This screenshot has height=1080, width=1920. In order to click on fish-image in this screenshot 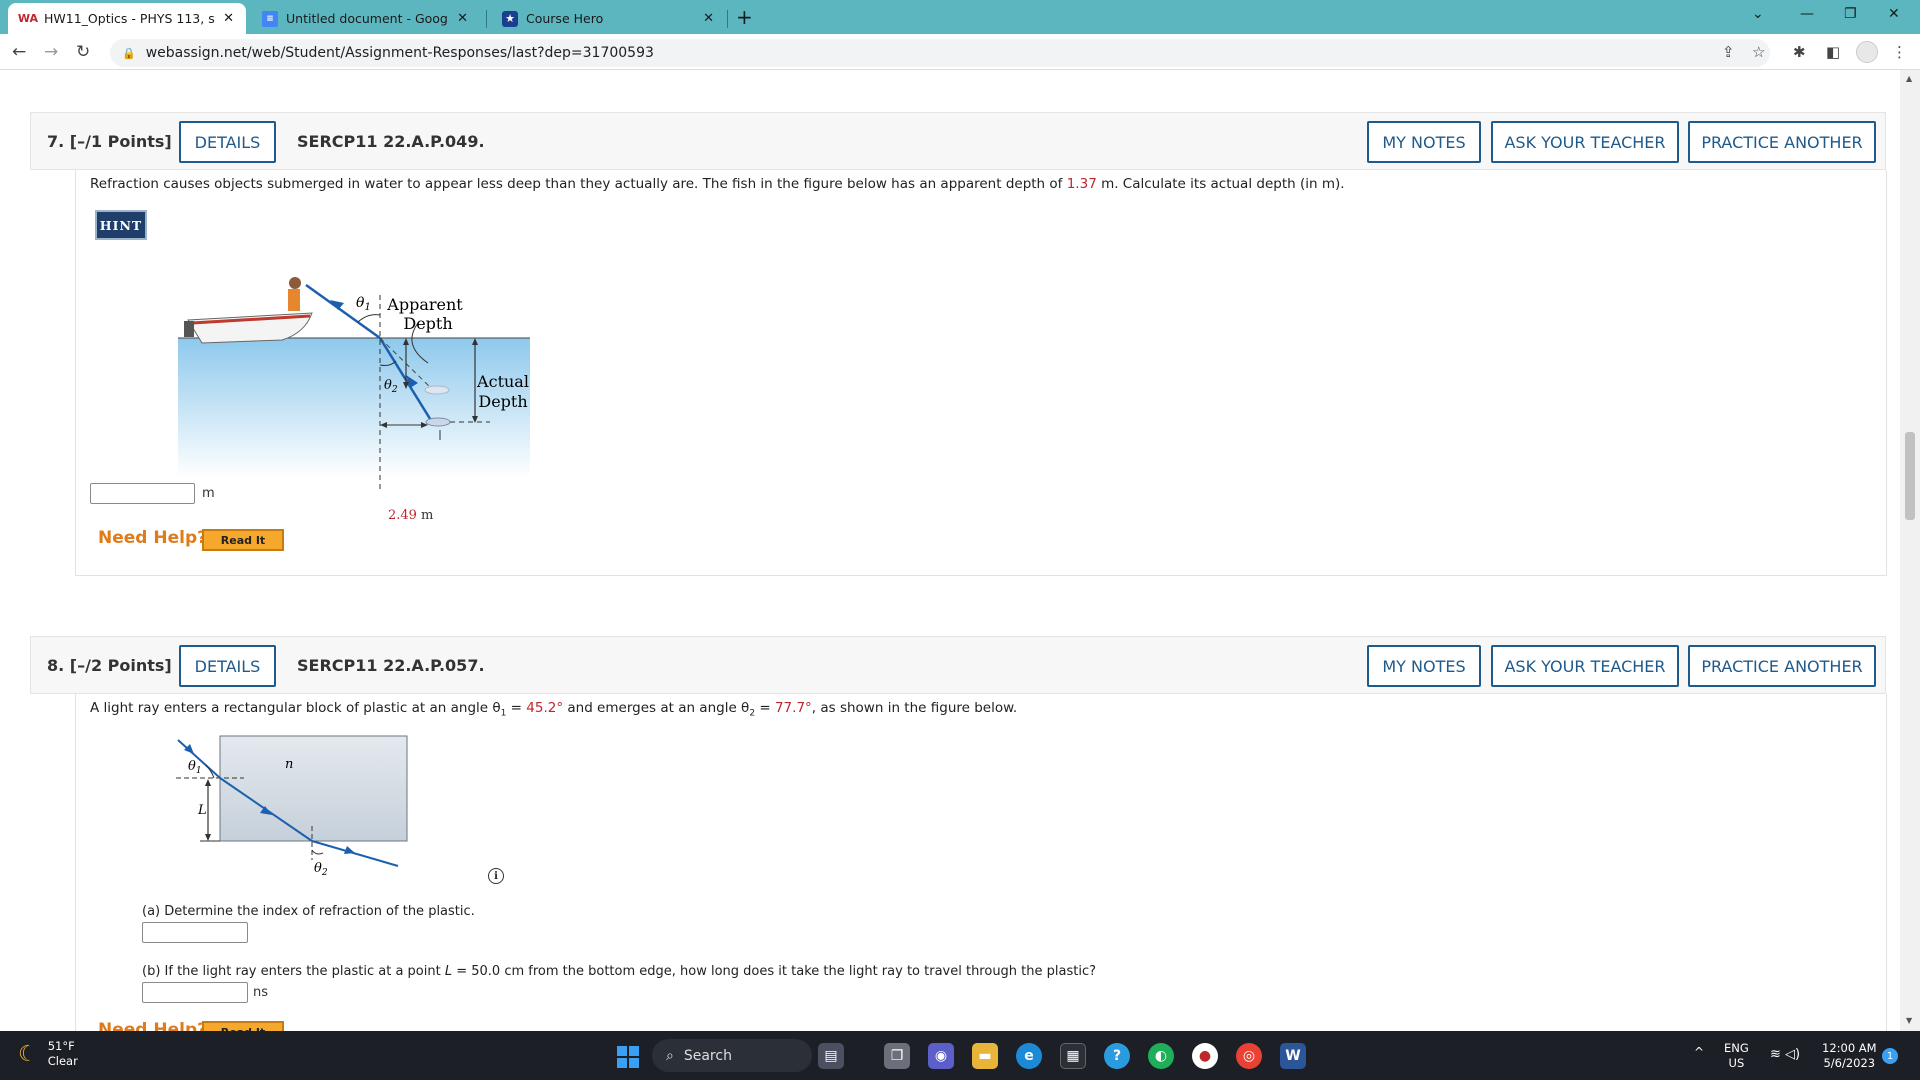, I will do `click(437, 390)`.